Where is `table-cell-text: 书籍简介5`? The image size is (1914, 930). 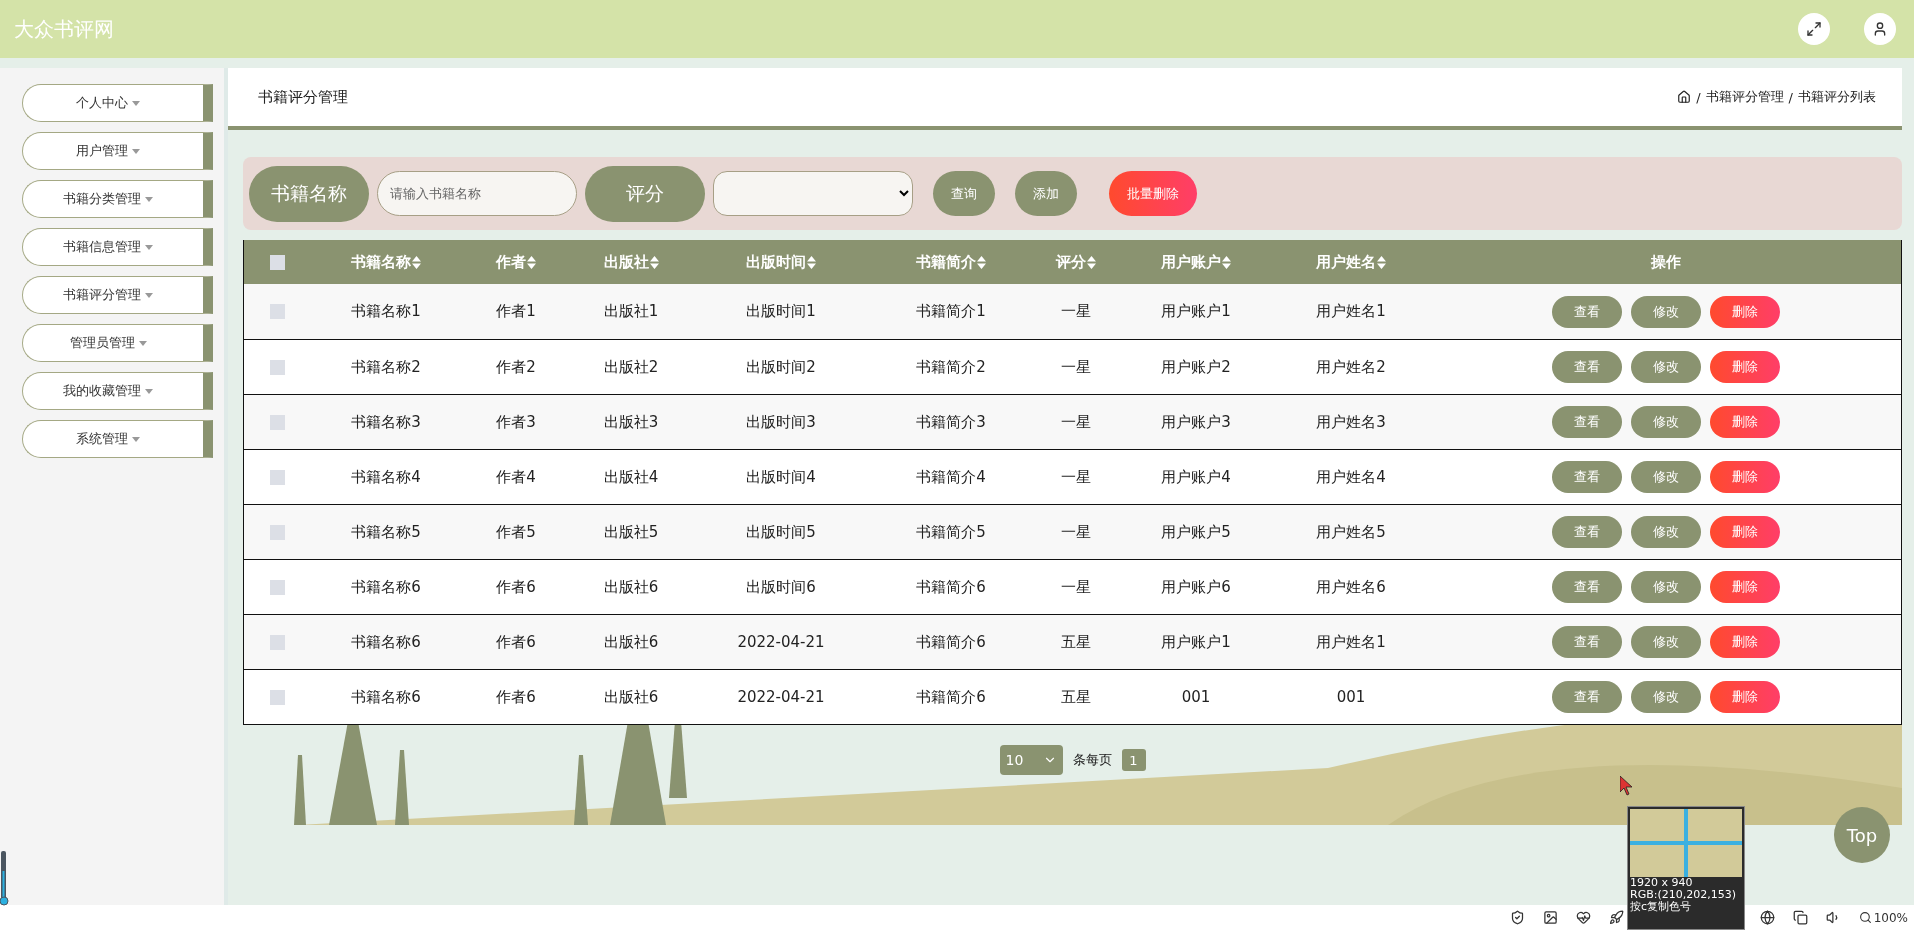 table-cell-text: 书籍简介5 is located at coordinates (951, 532).